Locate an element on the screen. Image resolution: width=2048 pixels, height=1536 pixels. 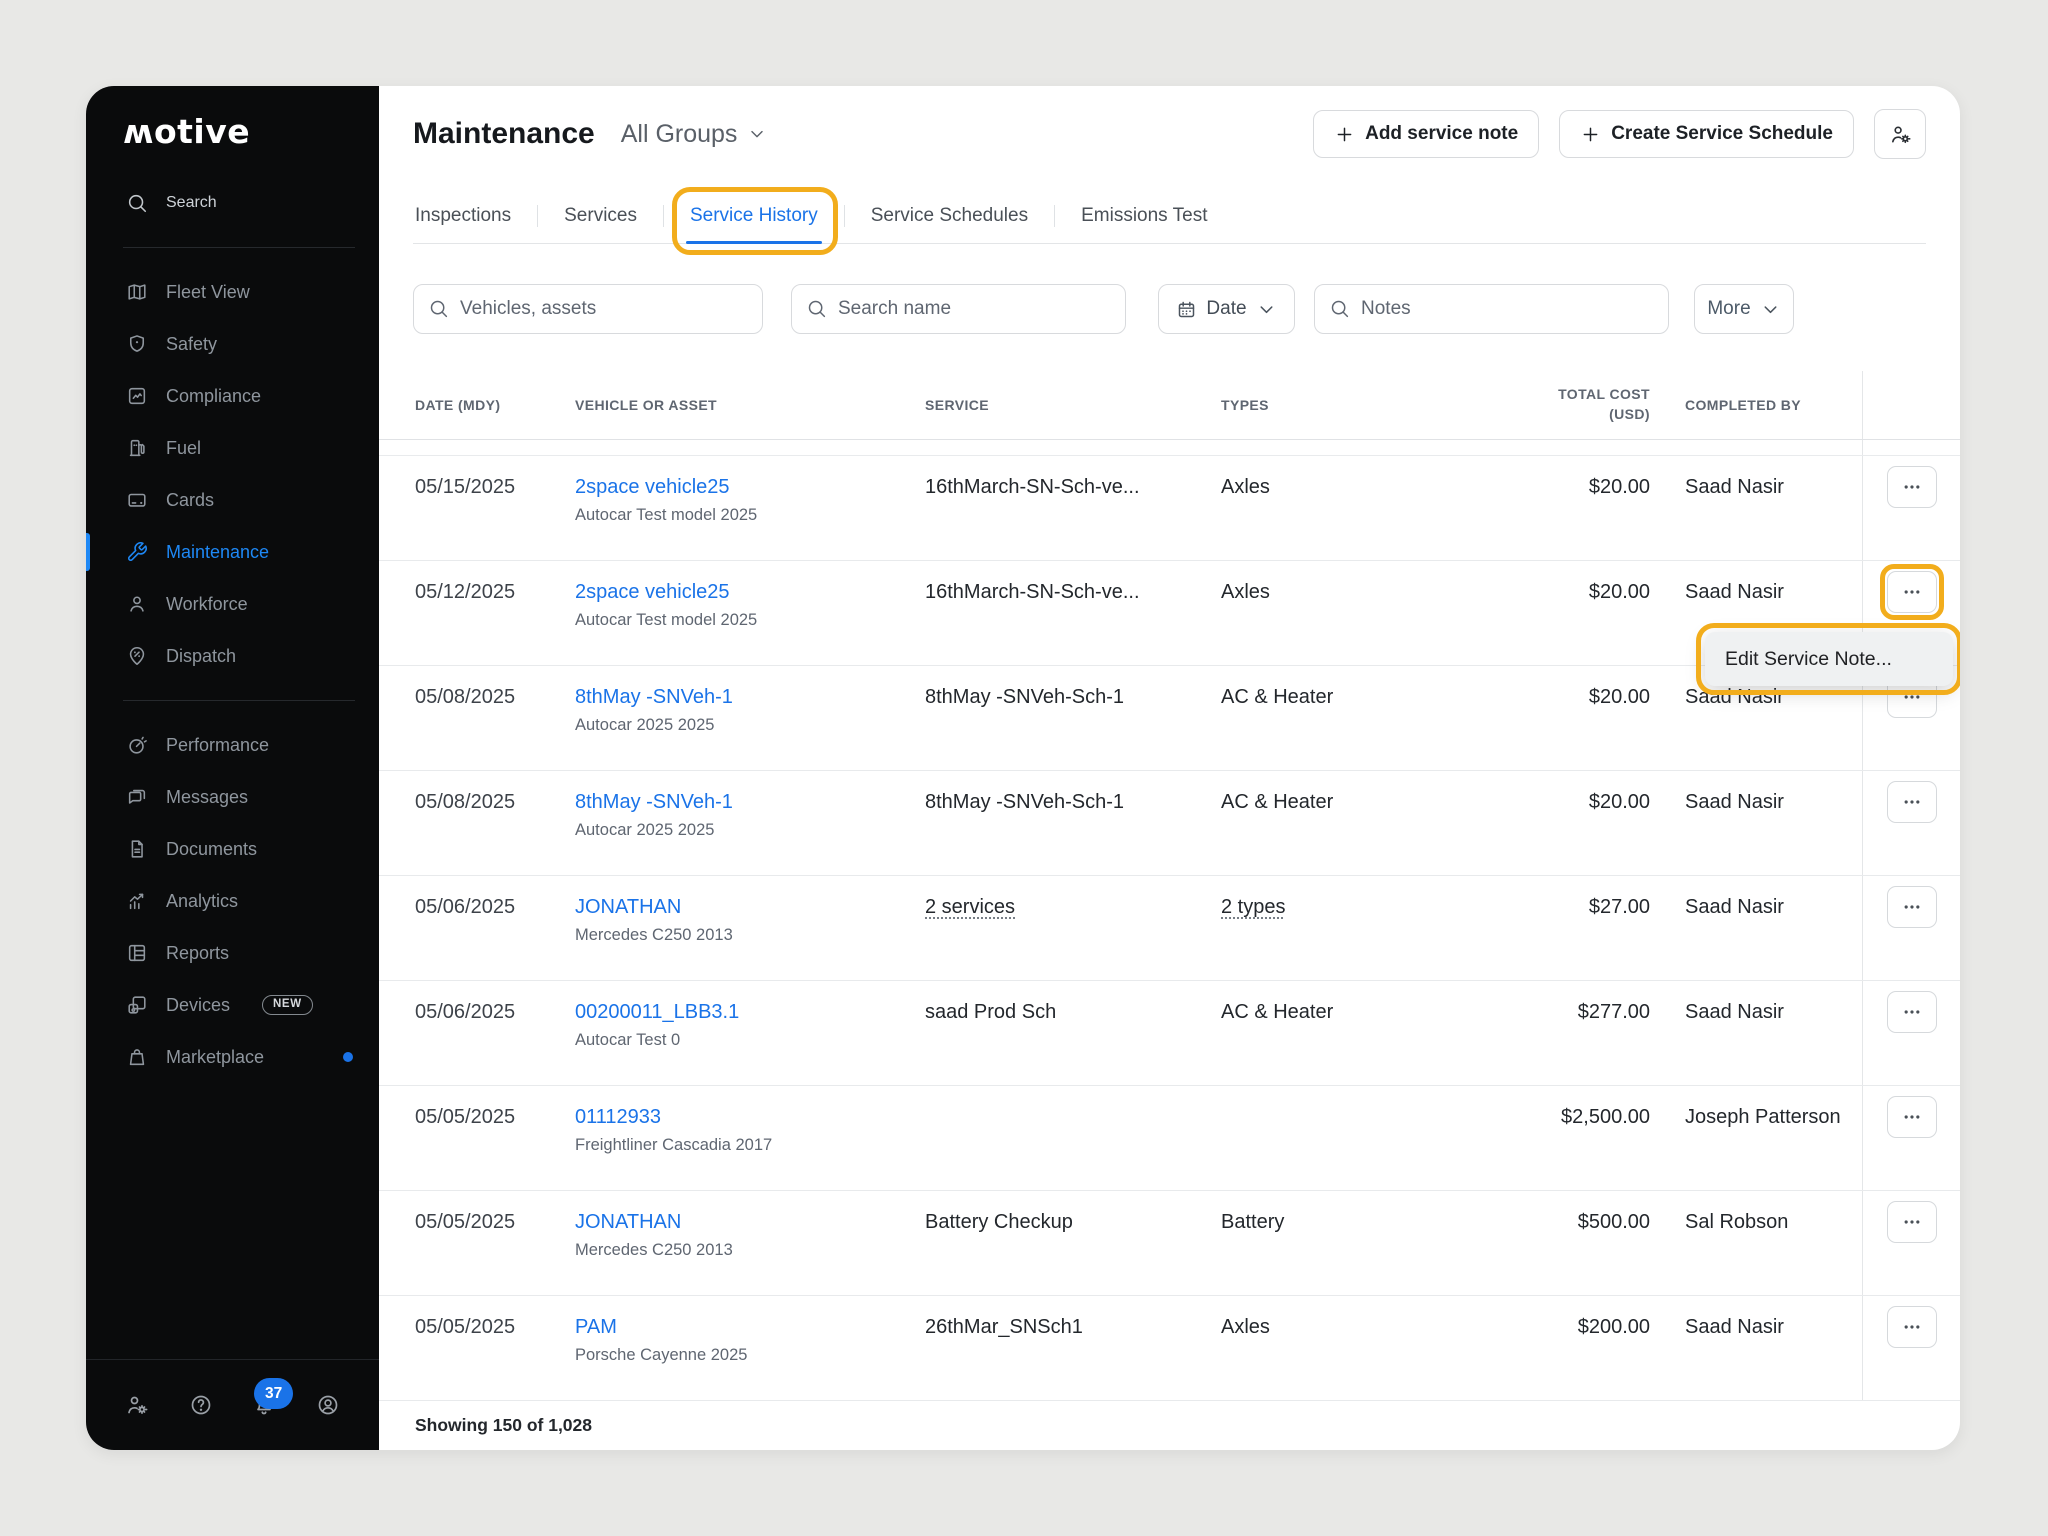
vehicle-link: 00200011_LBB3.1 is located at coordinates (750, 1012).